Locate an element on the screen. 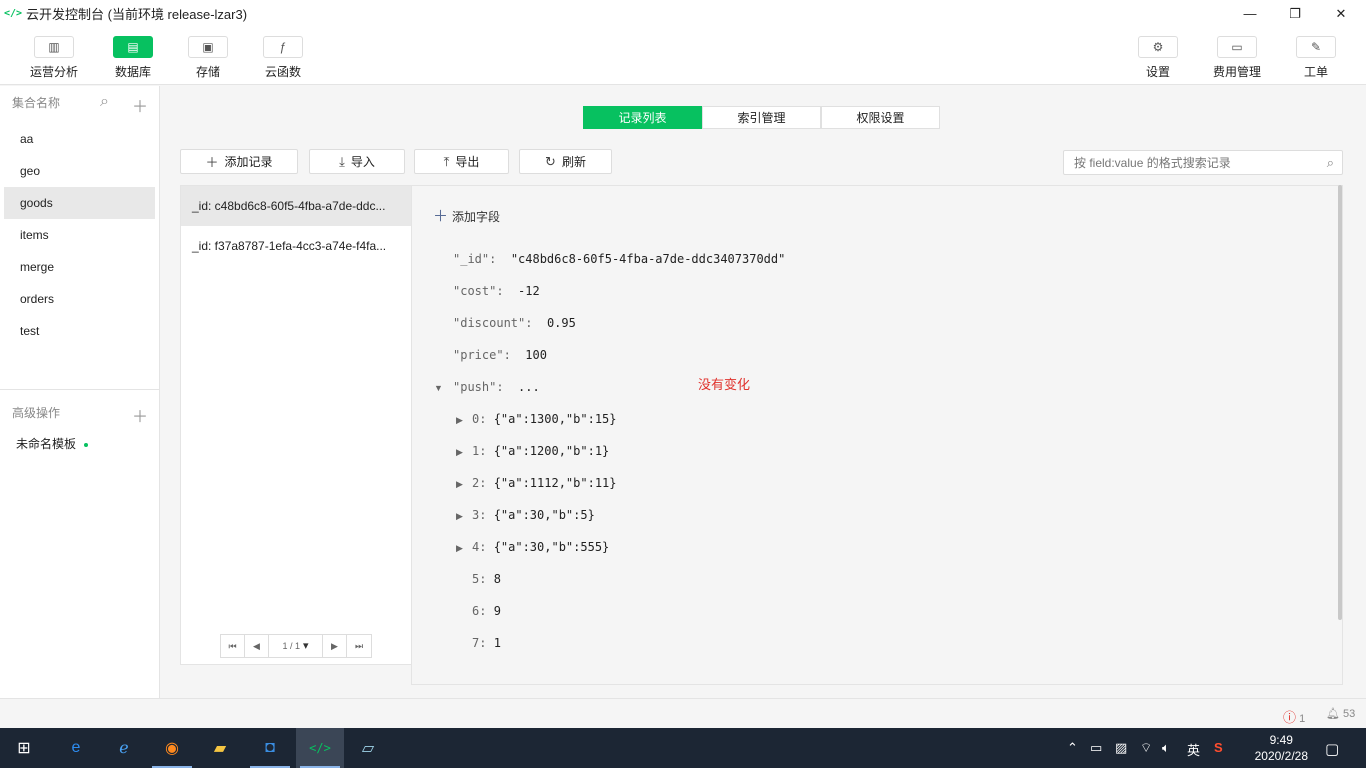 Image resolution: width=1366 pixels, height=768 pixels. firefox-icon: ◉ is located at coordinates (172, 748).